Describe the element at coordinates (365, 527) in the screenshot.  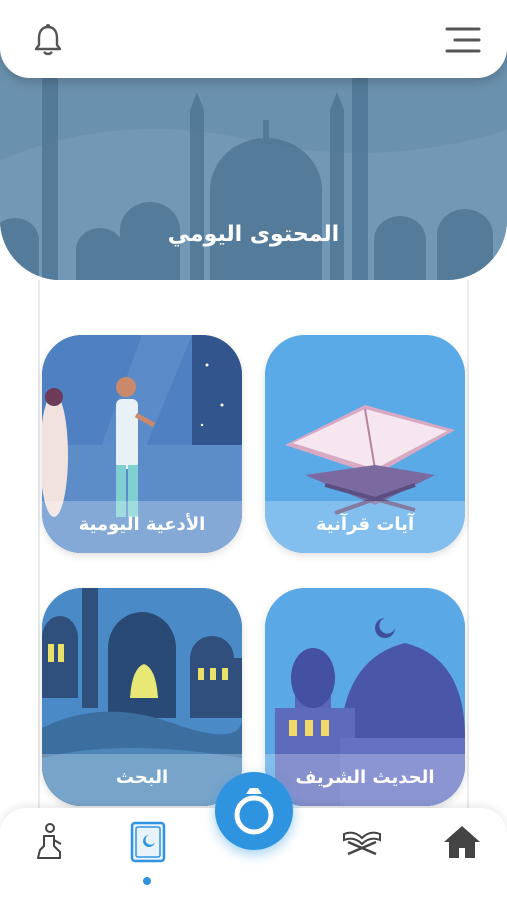
I see `card-label: آيات قرآنية` at that location.